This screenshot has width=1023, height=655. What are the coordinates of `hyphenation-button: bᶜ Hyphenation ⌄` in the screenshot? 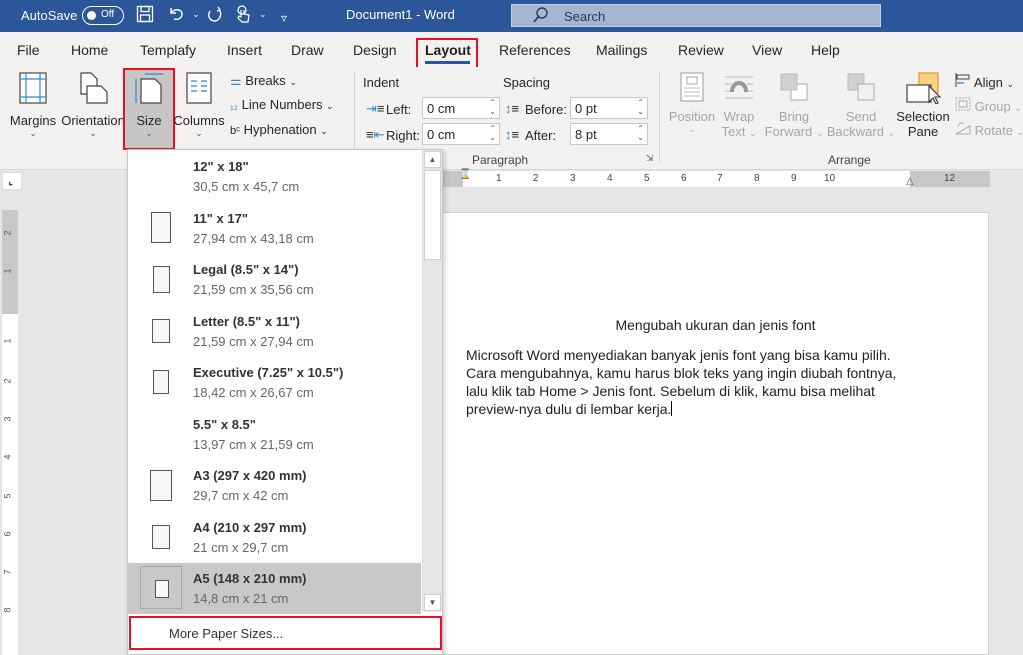 It's located at (279, 129).